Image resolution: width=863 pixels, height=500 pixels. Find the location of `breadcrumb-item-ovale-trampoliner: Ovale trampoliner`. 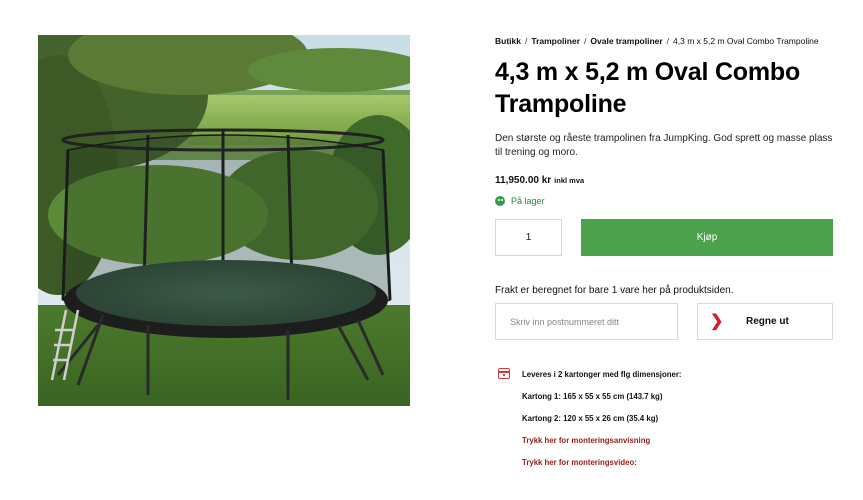

breadcrumb-item-ovale-trampoliner: Ovale trampoliner is located at coordinates (626, 41).